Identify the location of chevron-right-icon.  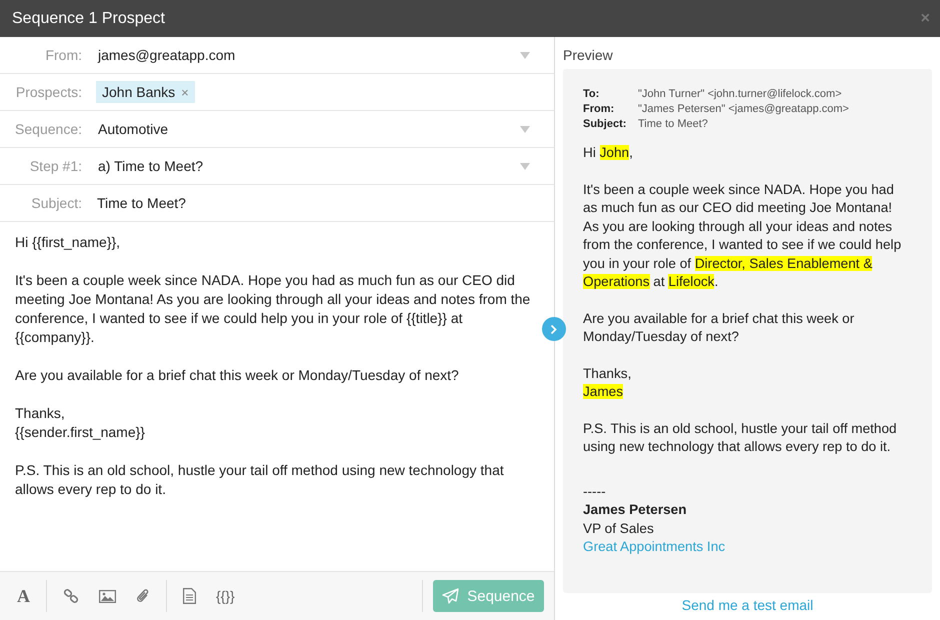
(554, 329).